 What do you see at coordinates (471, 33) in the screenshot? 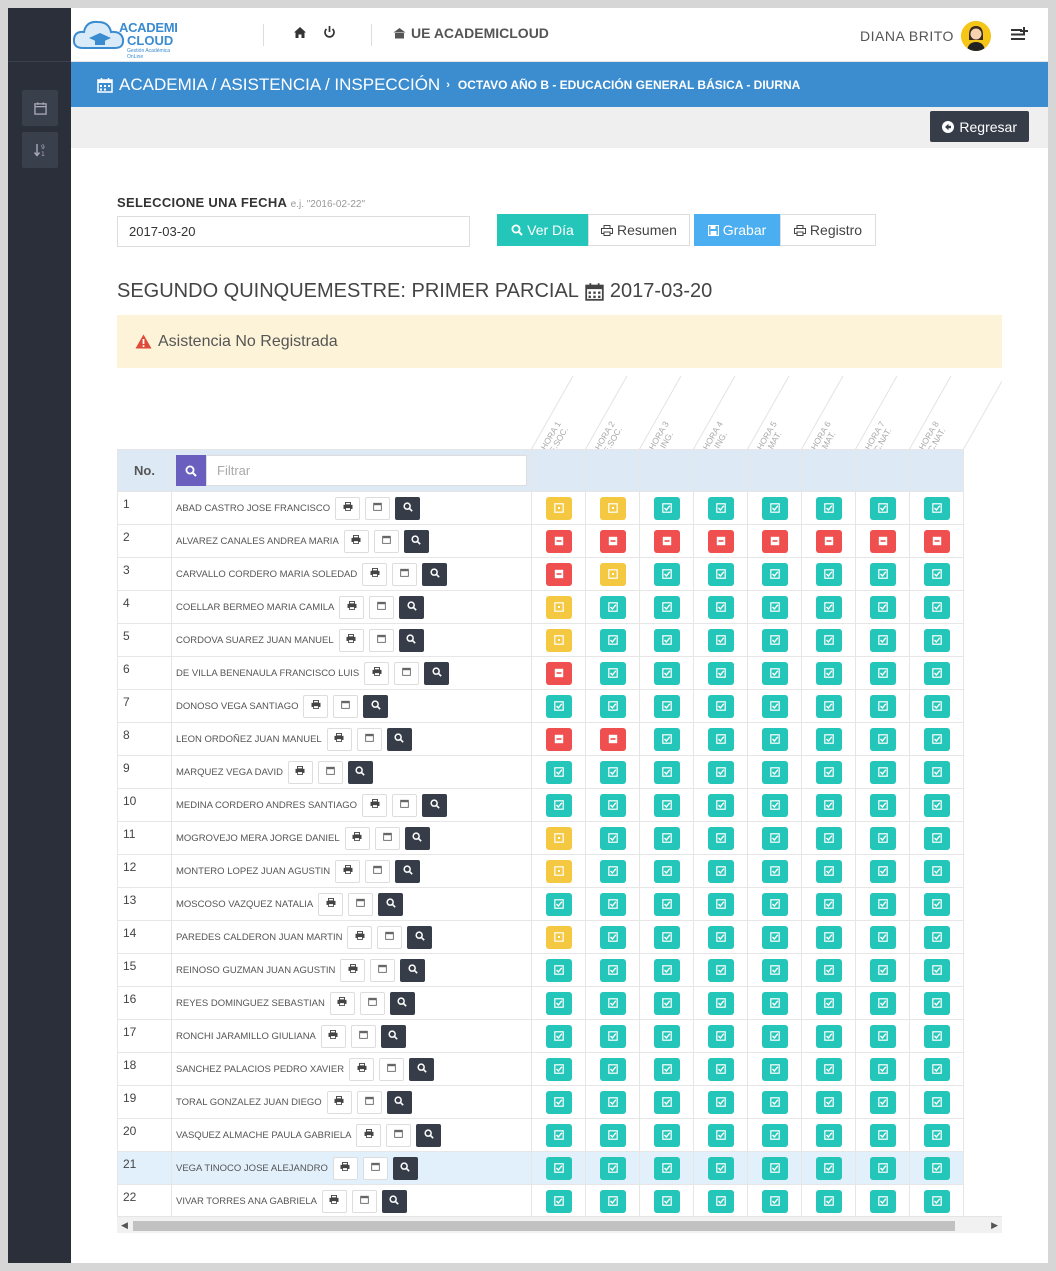
I see `institution-brand: UE ACADEMICLOUD` at bounding box center [471, 33].